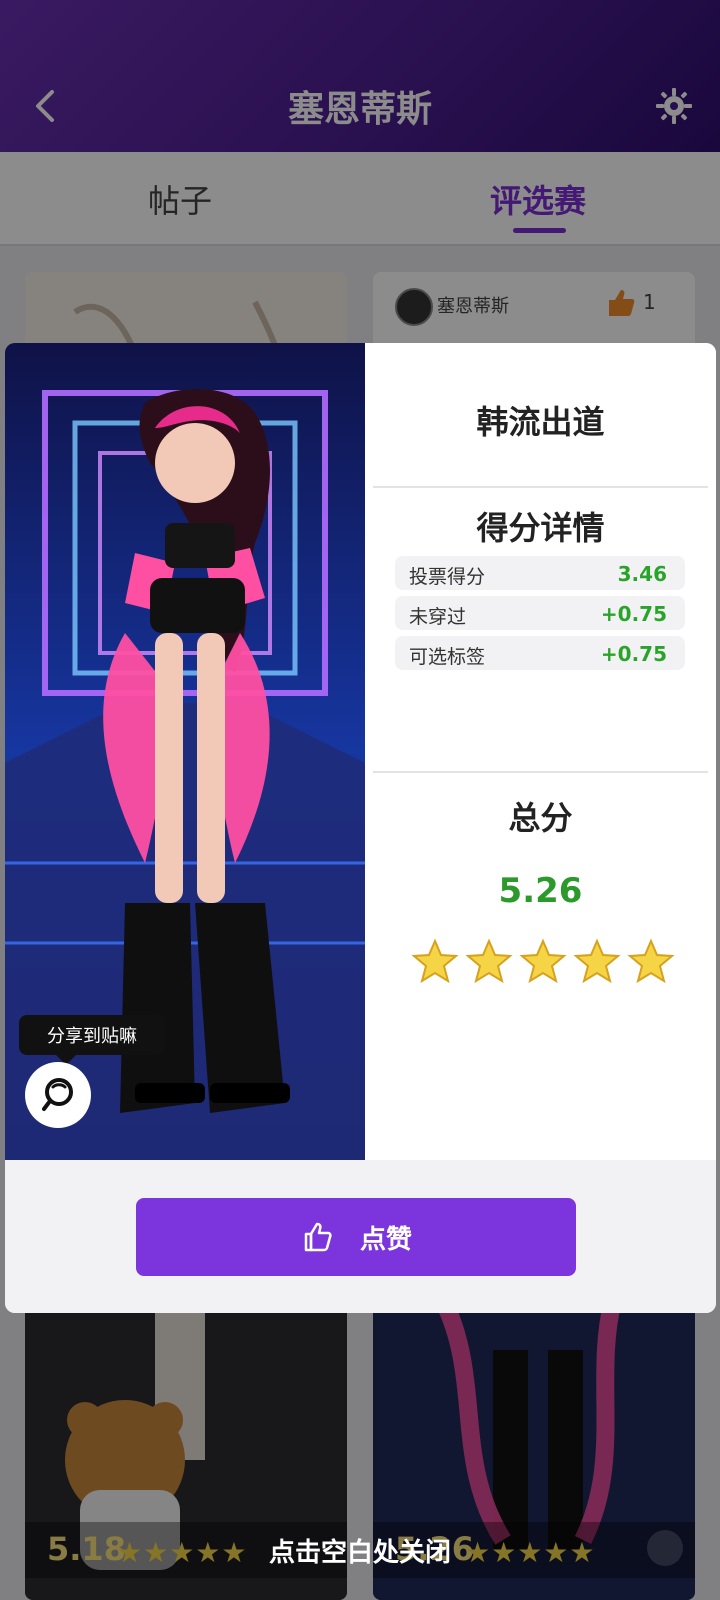 The height and width of the screenshot is (1600, 720). I want to click on close-hint: 点击空白处关闭, so click(359, 1553).